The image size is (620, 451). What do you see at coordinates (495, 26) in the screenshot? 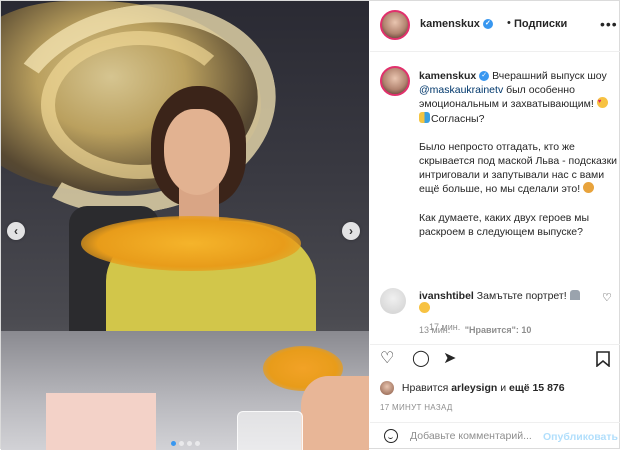
I see `post-header: kamenskux ✓ • Подписки •••` at bounding box center [495, 26].